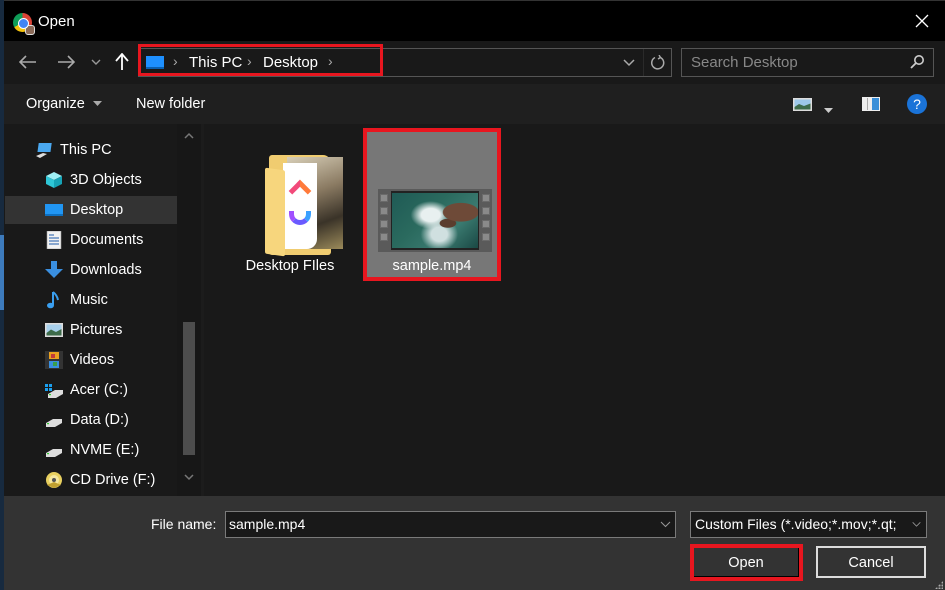 This screenshot has width=945, height=590. What do you see at coordinates (91, 360) in the screenshot?
I see `sidebar-item-videos: Videos` at bounding box center [91, 360].